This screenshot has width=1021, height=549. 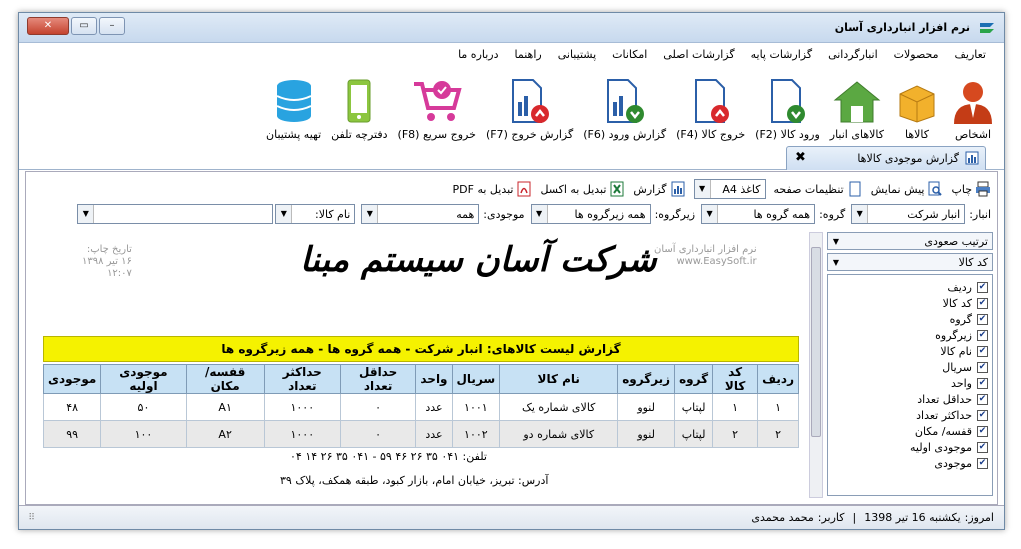 I want to click on maximize-button: ▭, so click(x=84, y=26).